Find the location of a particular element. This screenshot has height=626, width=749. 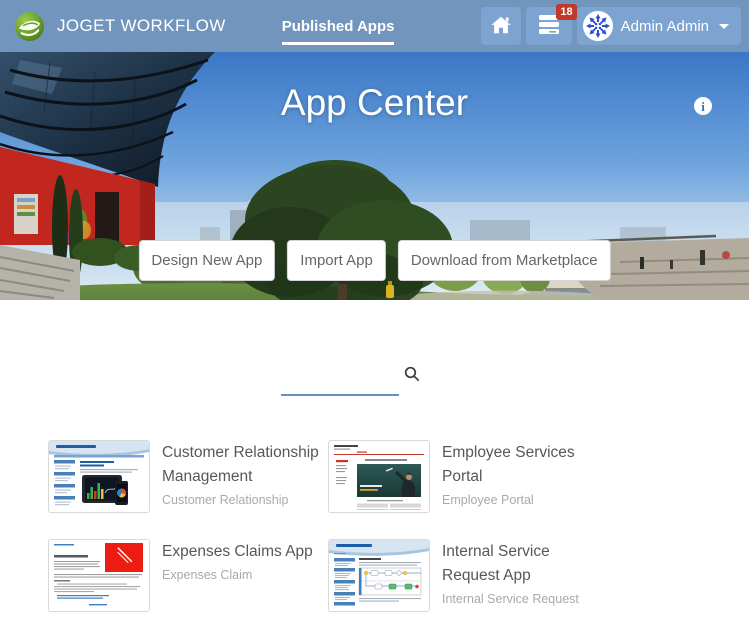

user-menu-button: Admin Admin is located at coordinates (658, 26).